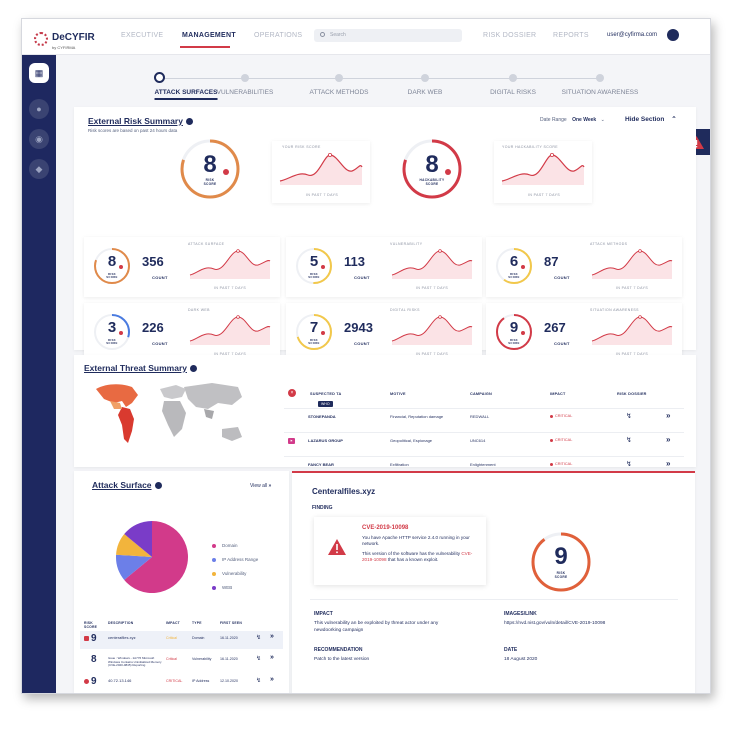 The height and width of the screenshot is (735, 753). I want to click on step-dot-digital-risks, so click(513, 78).